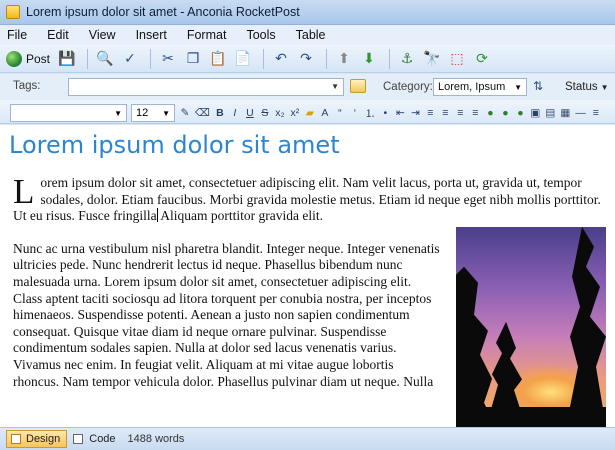 The image size is (615, 450). I want to click on globe-icon, so click(14, 58).